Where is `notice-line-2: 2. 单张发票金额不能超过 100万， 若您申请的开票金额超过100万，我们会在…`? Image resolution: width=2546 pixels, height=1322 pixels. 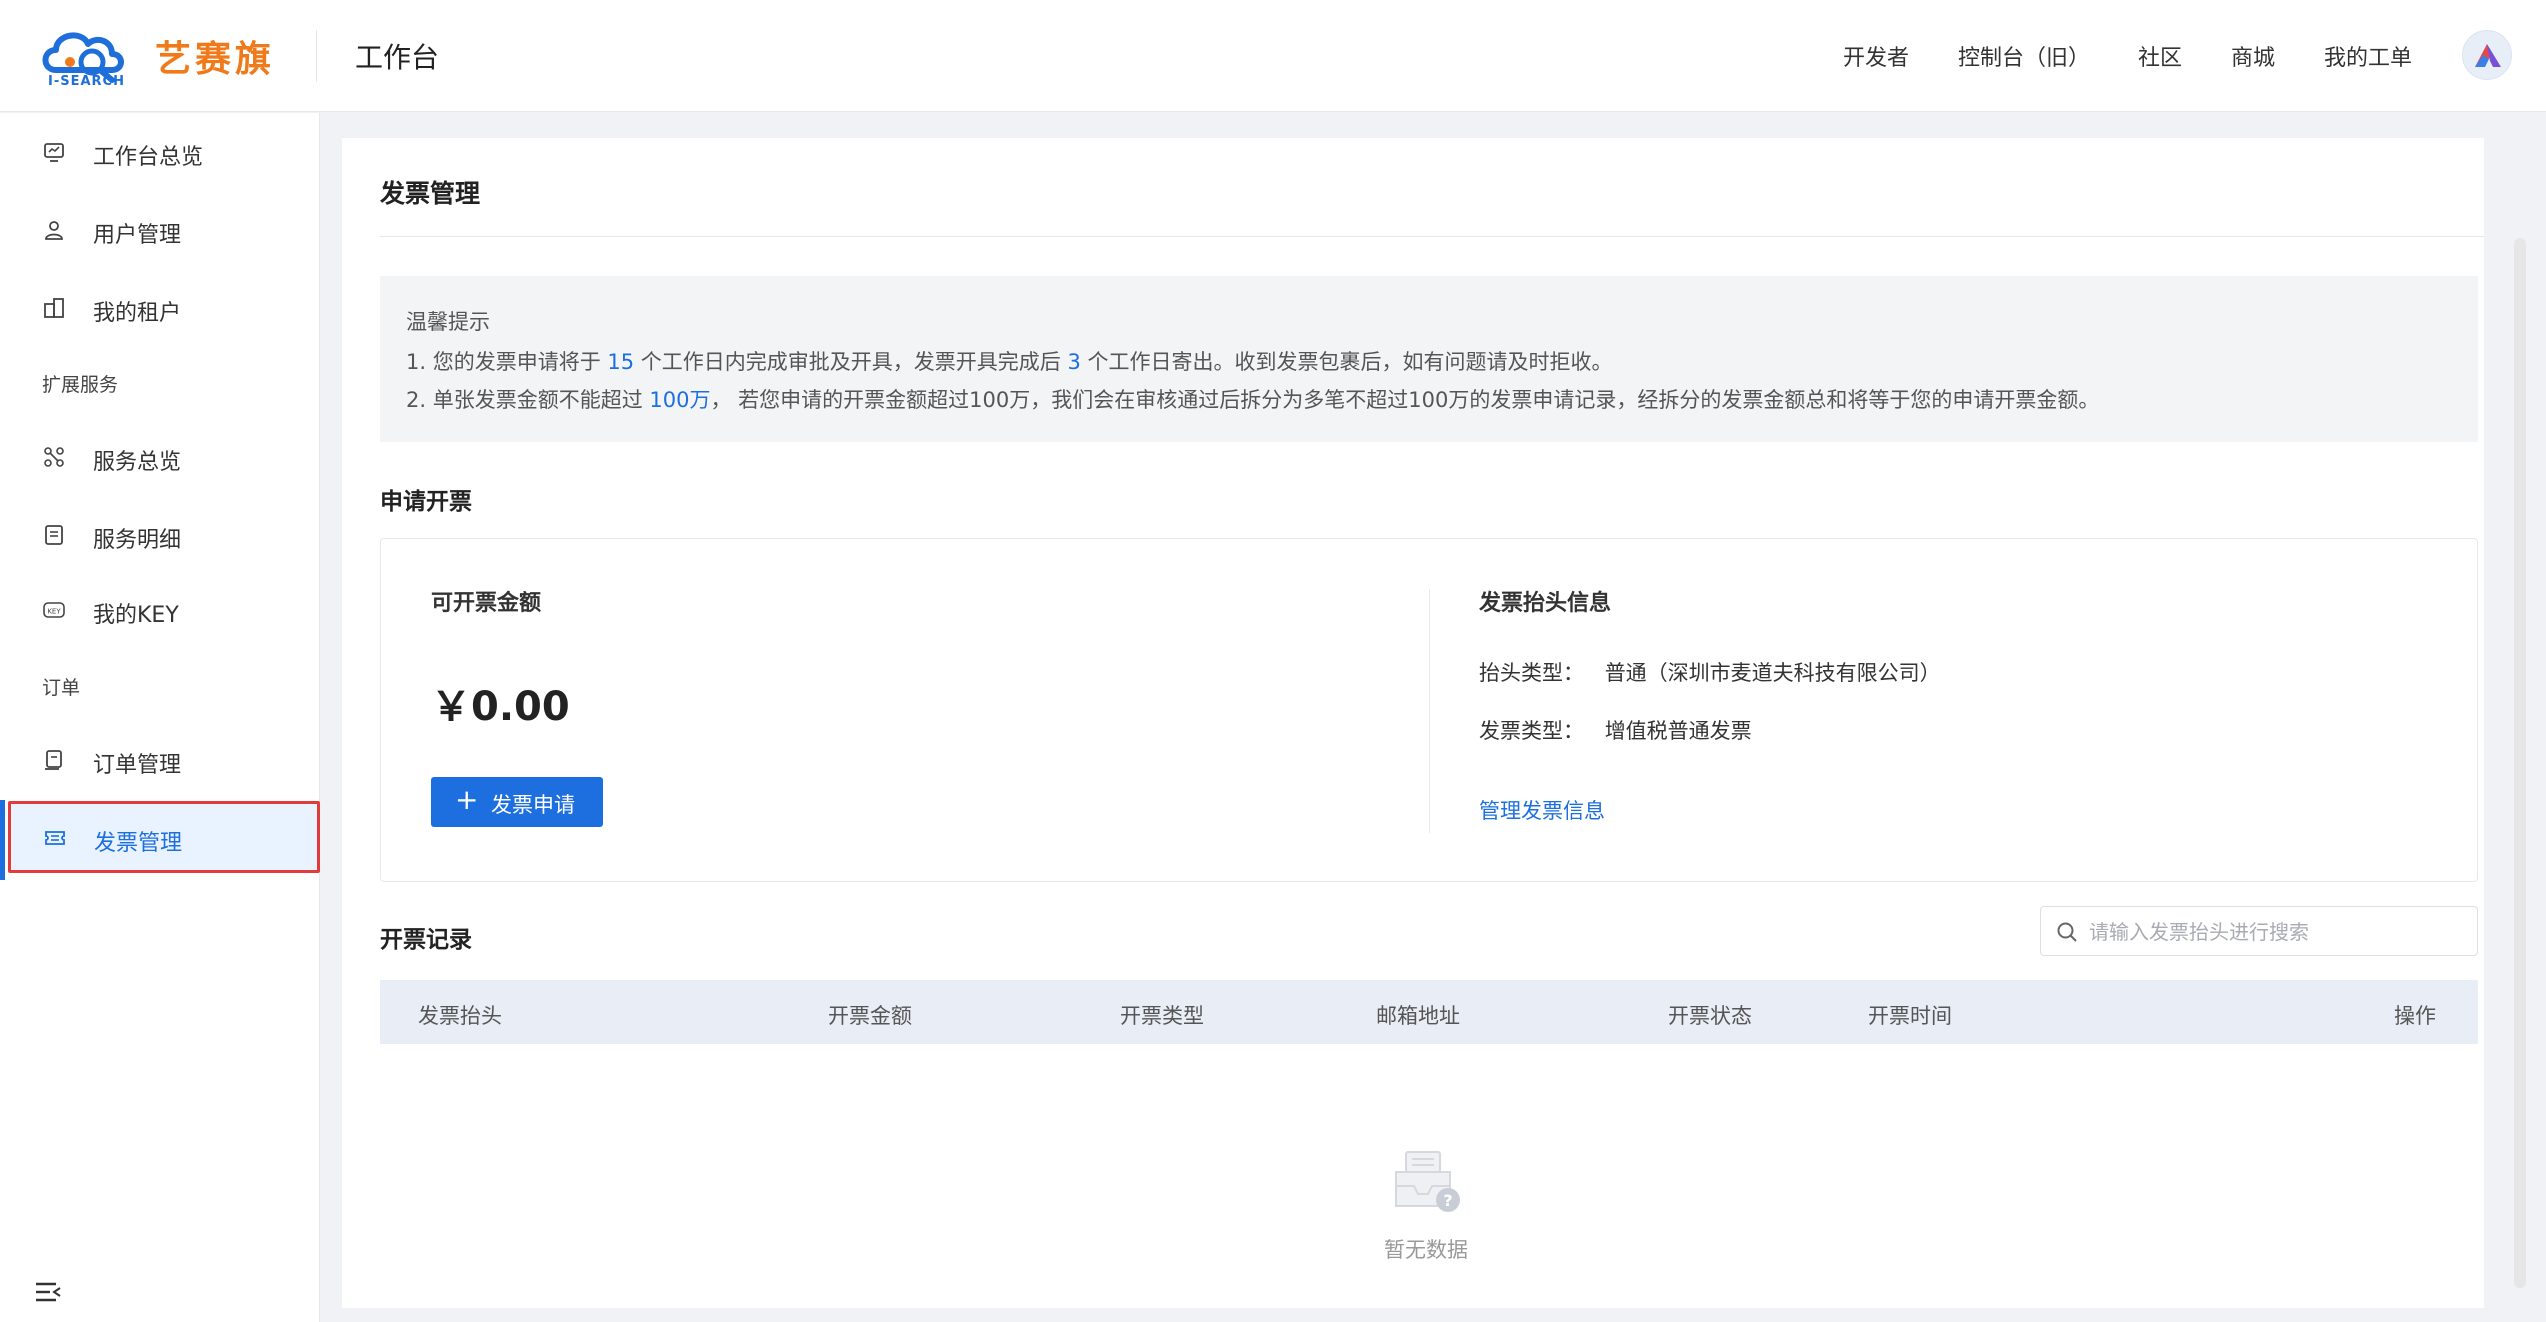 notice-line-2: 2. 单张发票金额不能超过 100万， 若您申请的开票金额超过100万，我们会在… is located at coordinates (1252, 399).